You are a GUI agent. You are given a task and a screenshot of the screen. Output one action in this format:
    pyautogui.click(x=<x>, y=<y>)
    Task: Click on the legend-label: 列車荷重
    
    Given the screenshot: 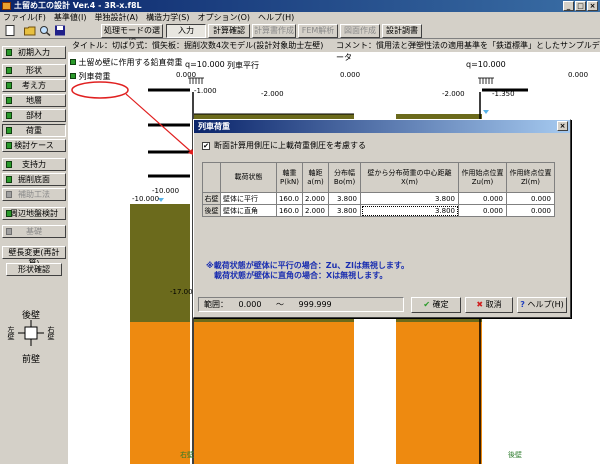 What is the action you would take?
    pyautogui.click(x=94, y=76)
    